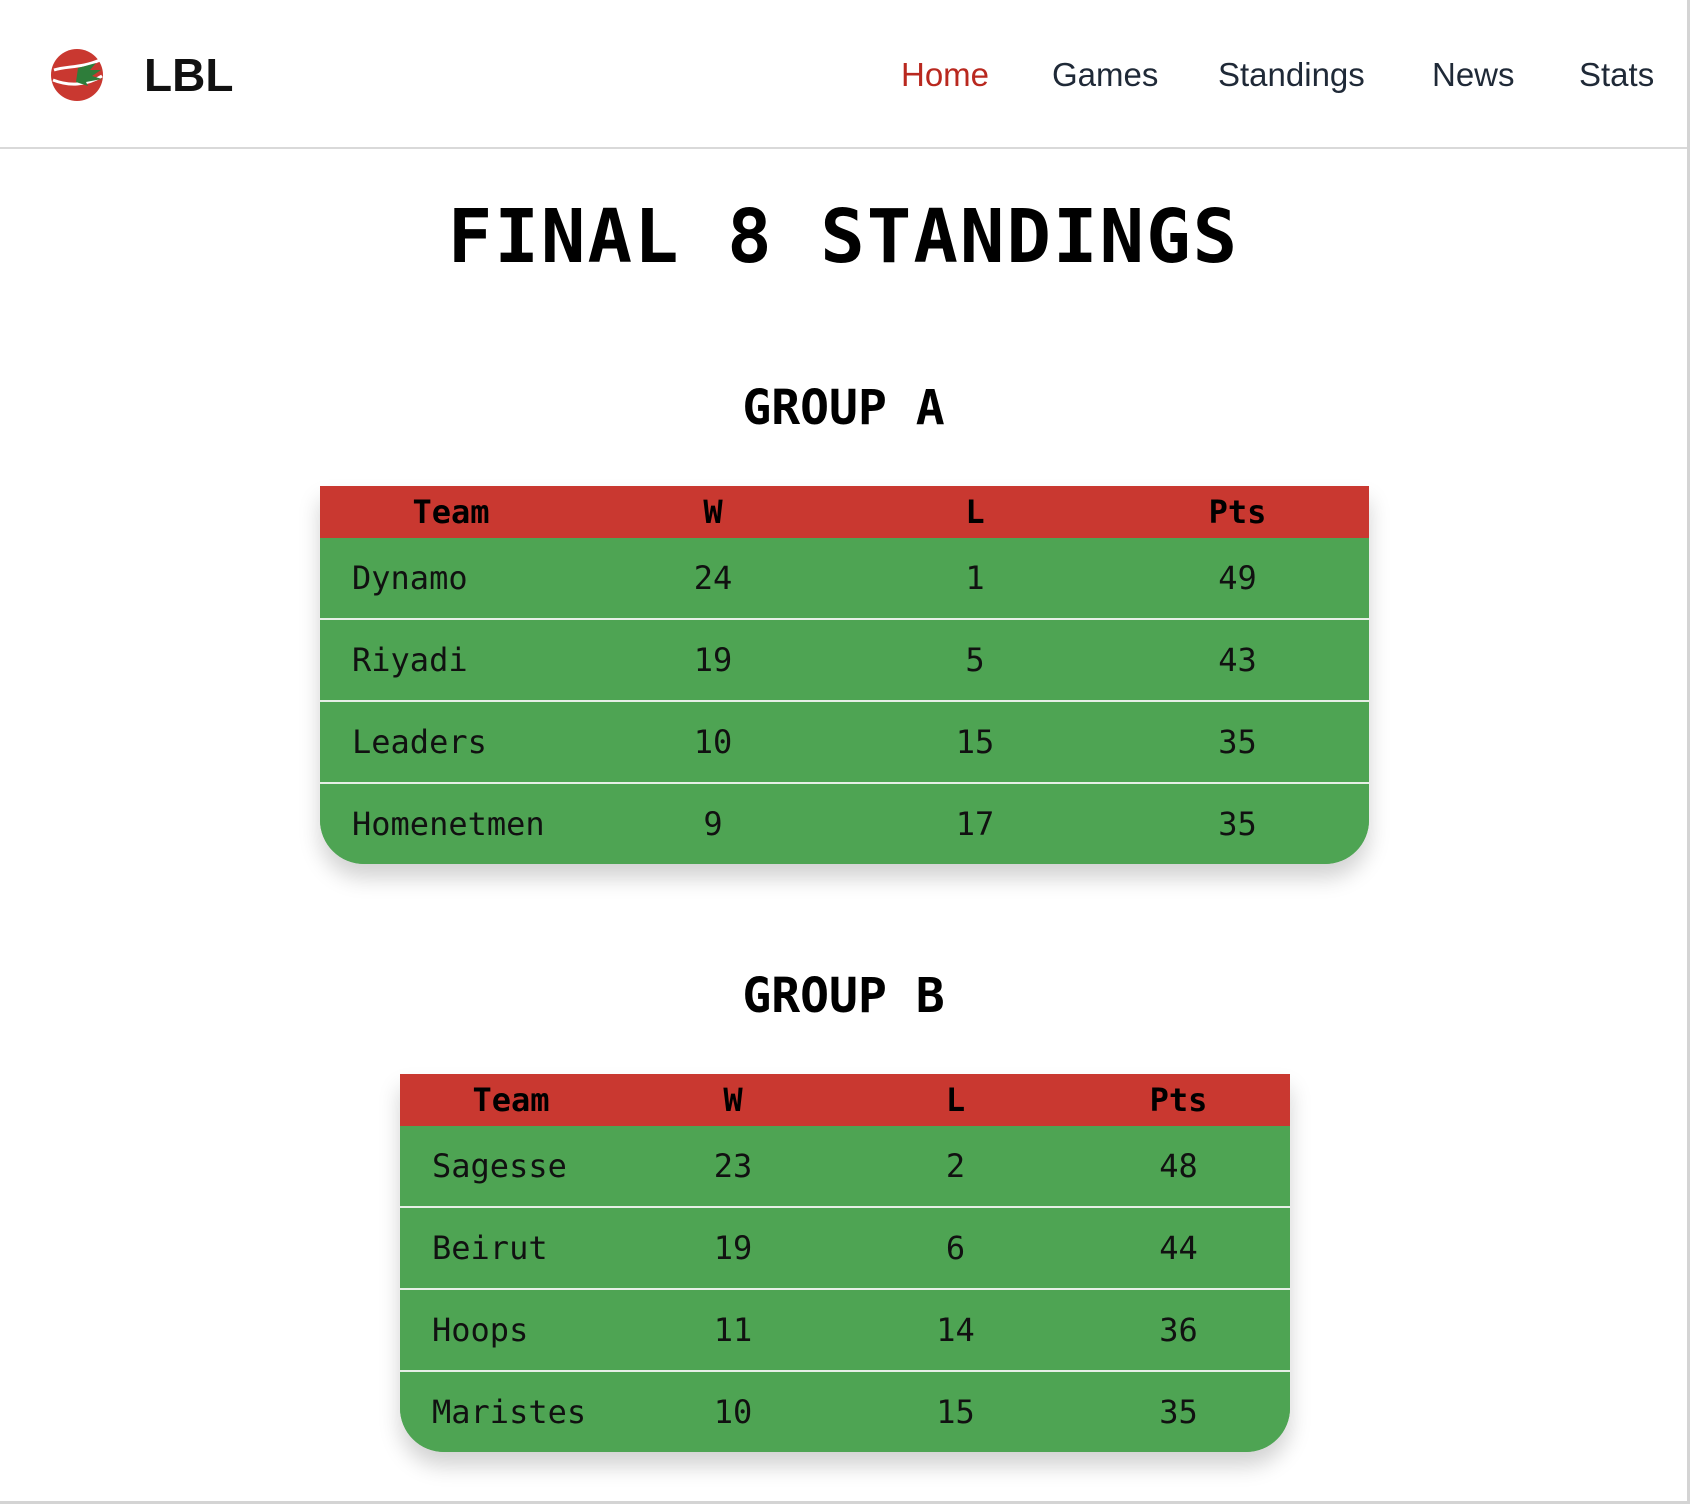 The height and width of the screenshot is (1504, 1692). What do you see at coordinates (955, 1166) in the screenshot?
I see `losses-cell: 2` at bounding box center [955, 1166].